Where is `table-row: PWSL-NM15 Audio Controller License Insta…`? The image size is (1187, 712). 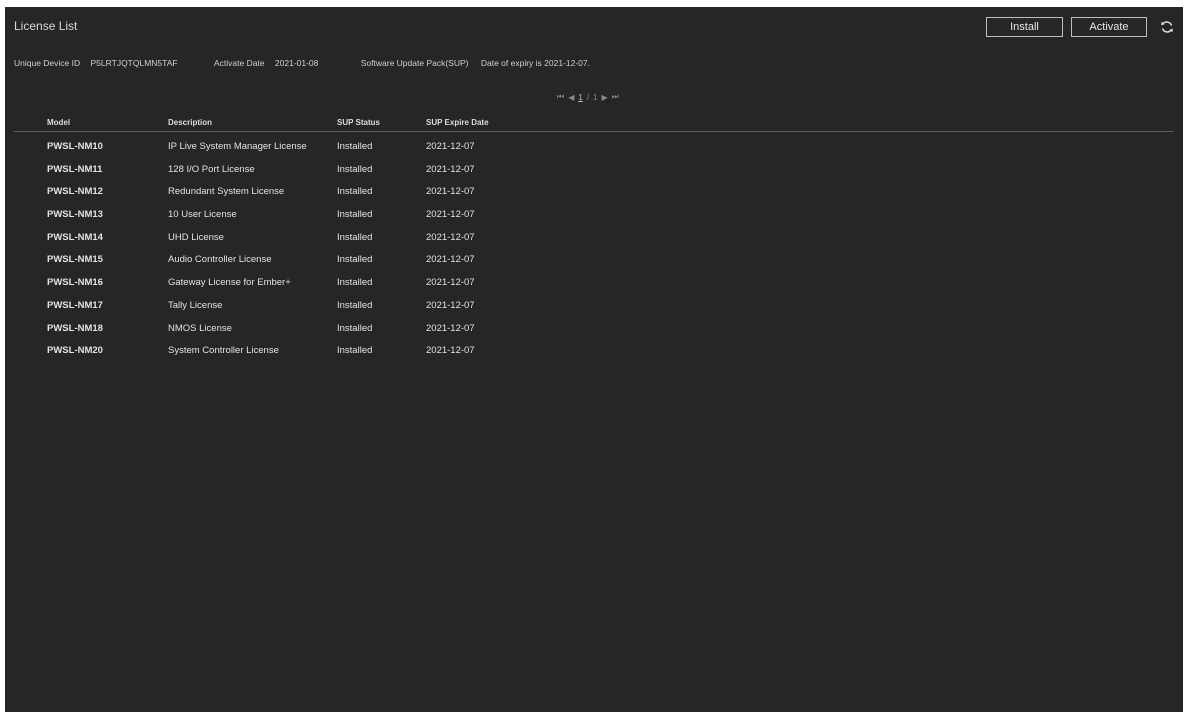 table-row: PWSL-NM15 Audio Controller License Insta… is located at coordinates (594, 260).